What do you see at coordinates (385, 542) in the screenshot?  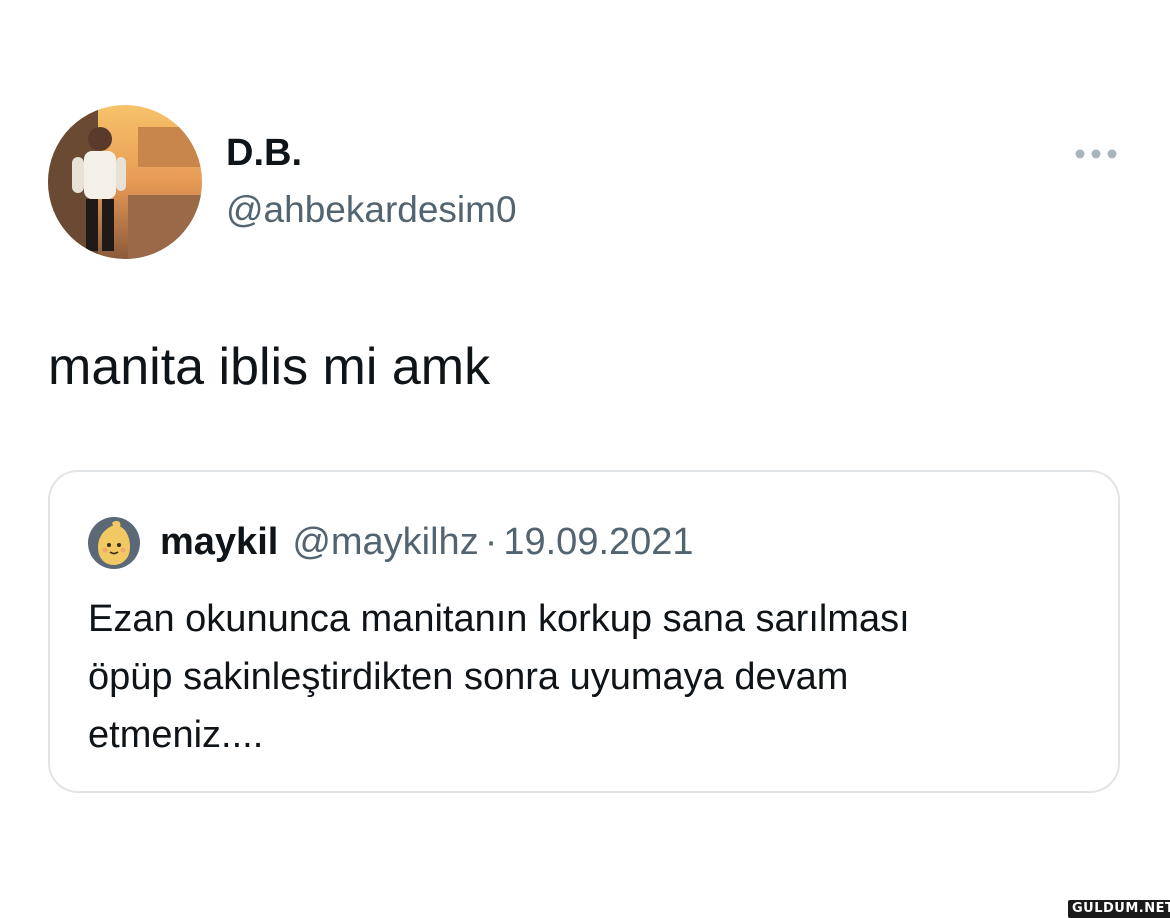 I see `quoted-author-handle: @maykilhz` at bounding box center [385, 542].